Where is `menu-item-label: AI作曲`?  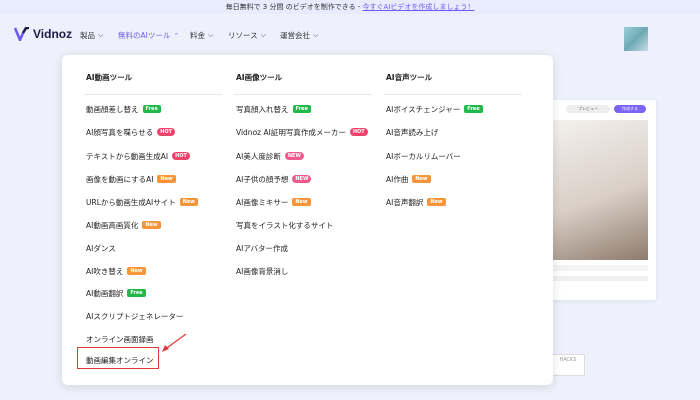 menu-item-label: AI作曲 is located at coordinates (397, 179).